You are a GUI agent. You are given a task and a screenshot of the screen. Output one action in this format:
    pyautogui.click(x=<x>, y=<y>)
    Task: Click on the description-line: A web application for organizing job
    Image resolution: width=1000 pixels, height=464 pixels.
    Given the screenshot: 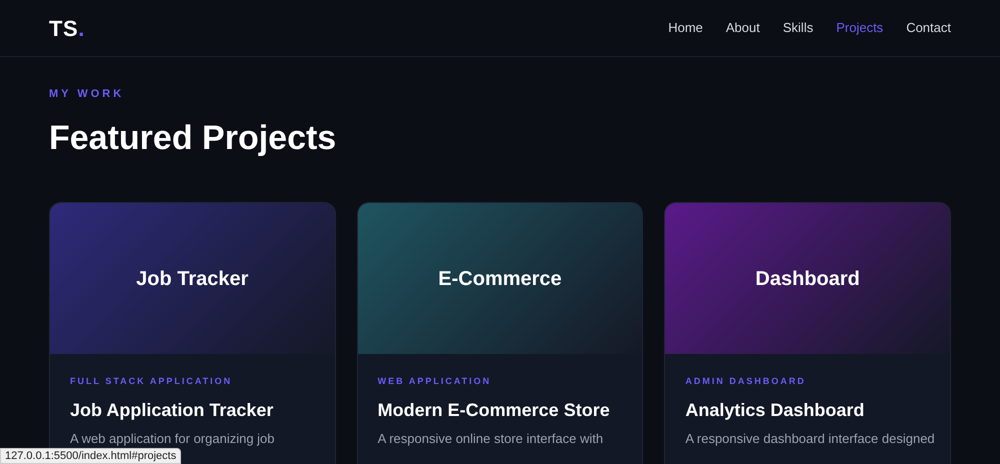 What is the action you would take?
    pyautogui.click(x=173, y=439)
    